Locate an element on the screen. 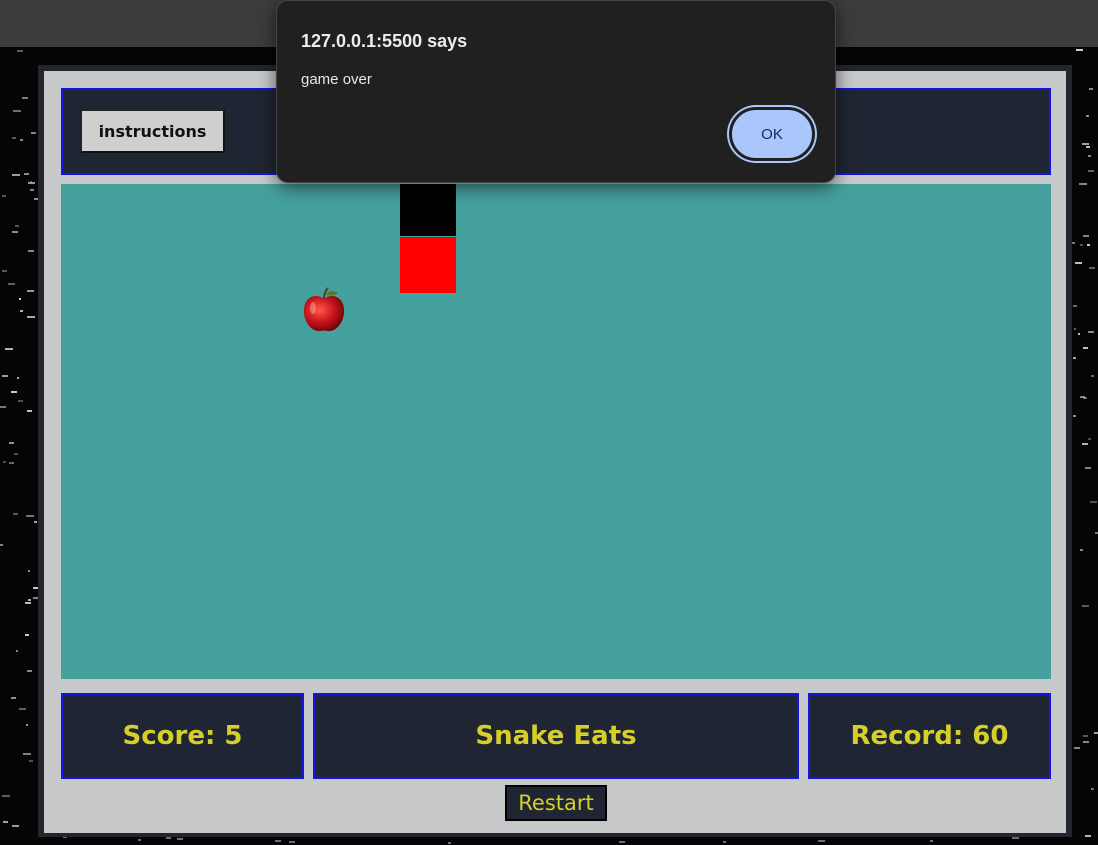 The image size is (1098, 845). record-panel: Record: 60 is located at coordinates (929, 736).